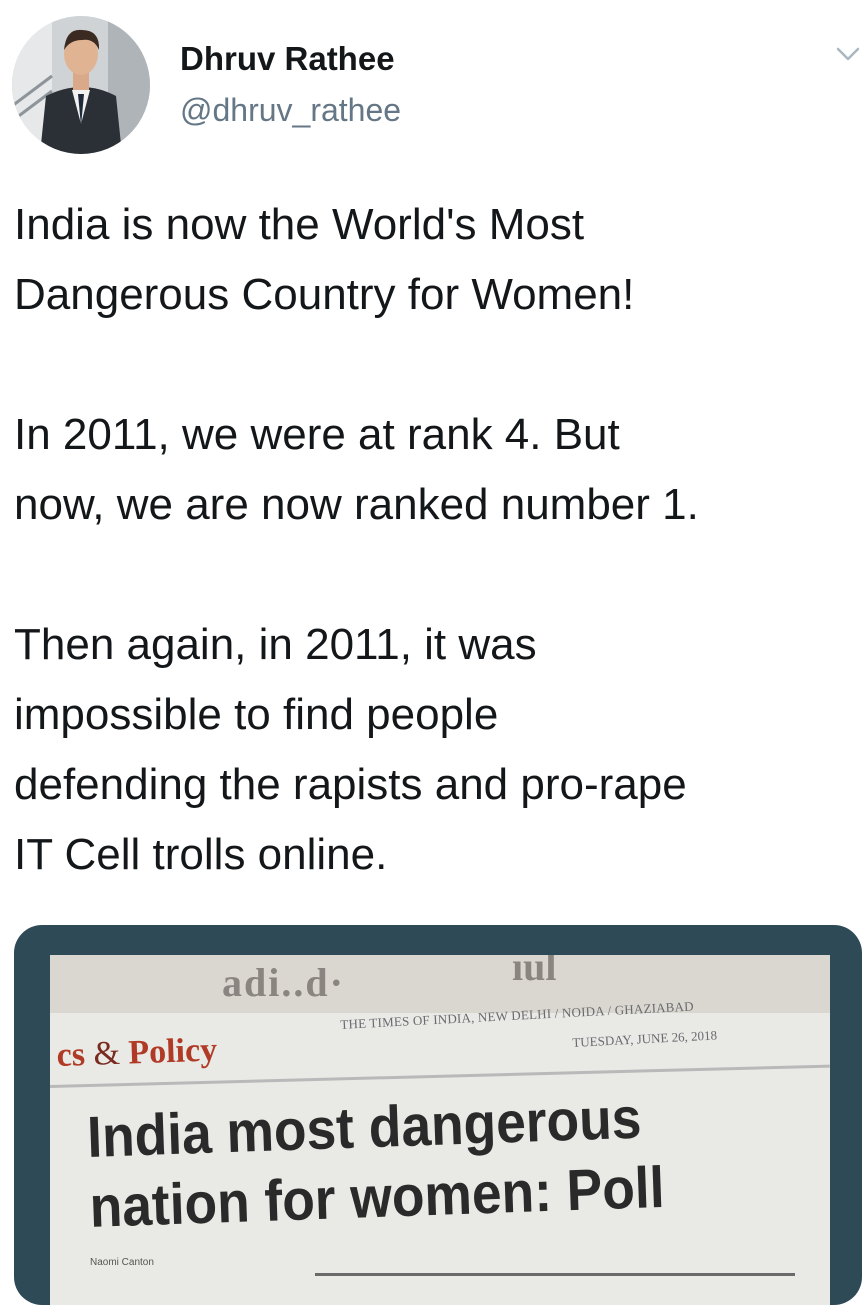  I want to click on author-display-name: Dhruv Rathee, so click(287, 59).